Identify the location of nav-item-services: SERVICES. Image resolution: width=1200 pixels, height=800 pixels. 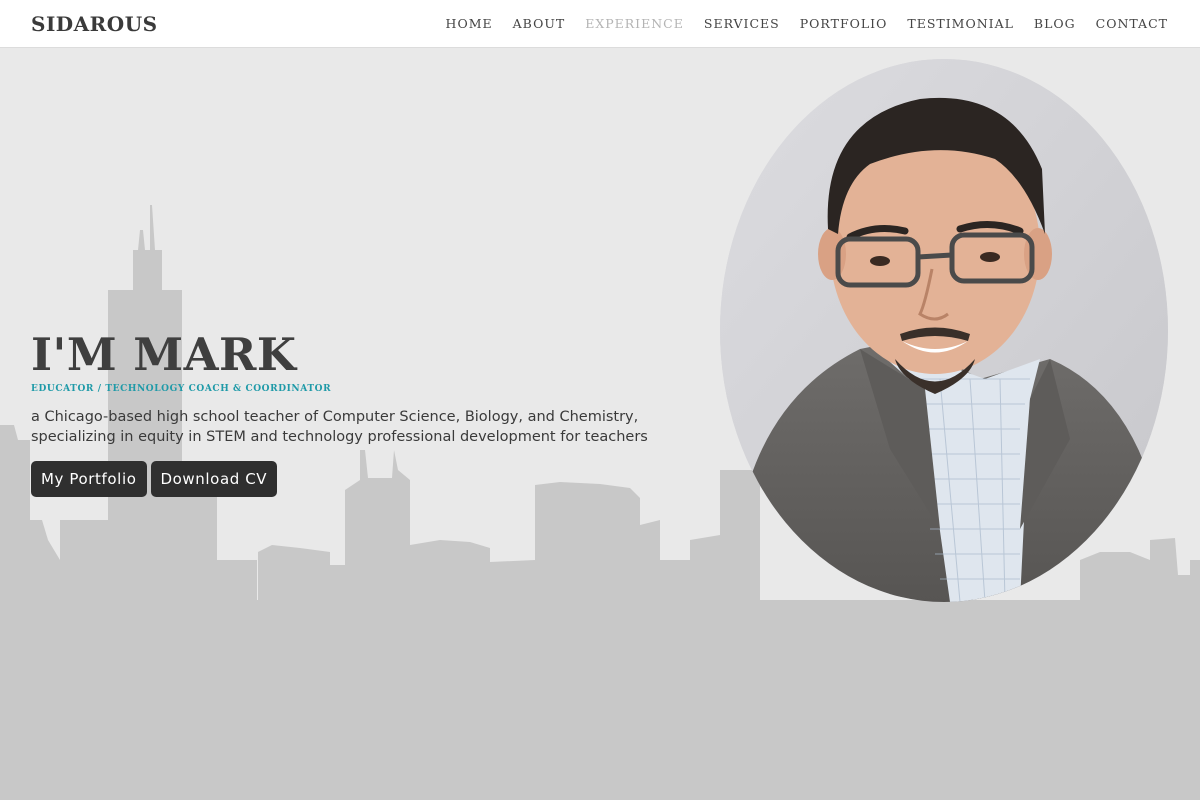
(742, 23).